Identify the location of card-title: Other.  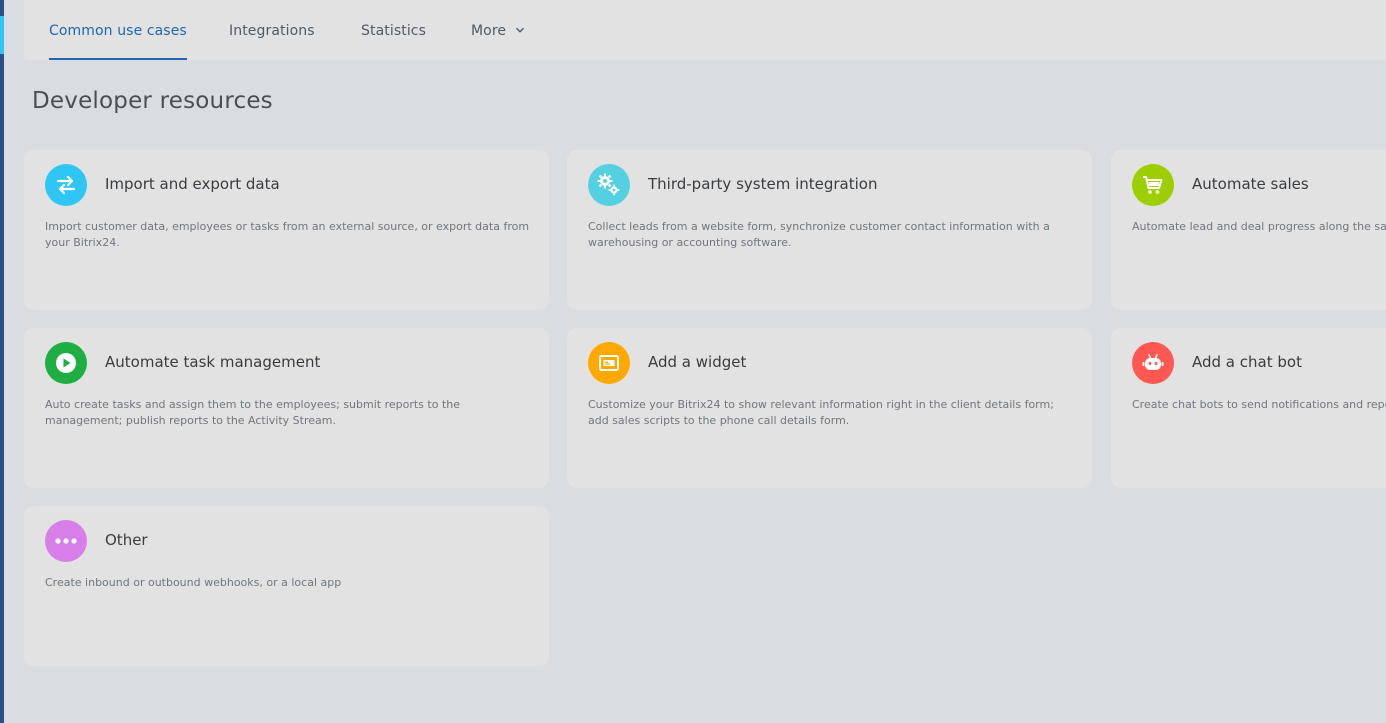
(126, 540).